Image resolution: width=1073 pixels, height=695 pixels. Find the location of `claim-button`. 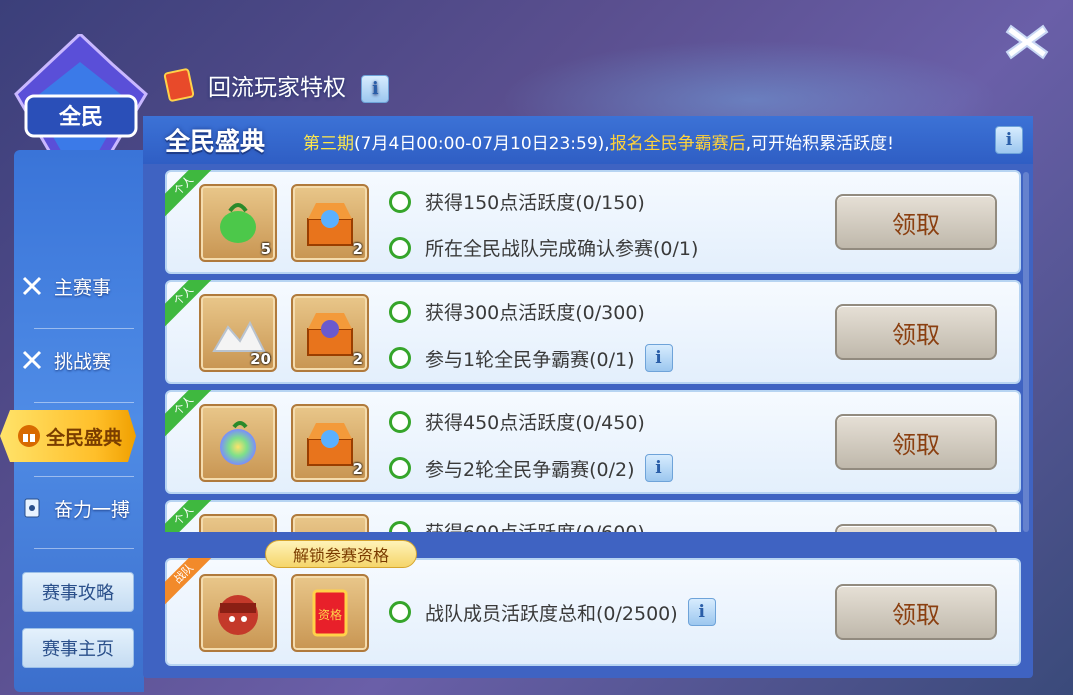

claim-button is located at coordinates (916, 528).